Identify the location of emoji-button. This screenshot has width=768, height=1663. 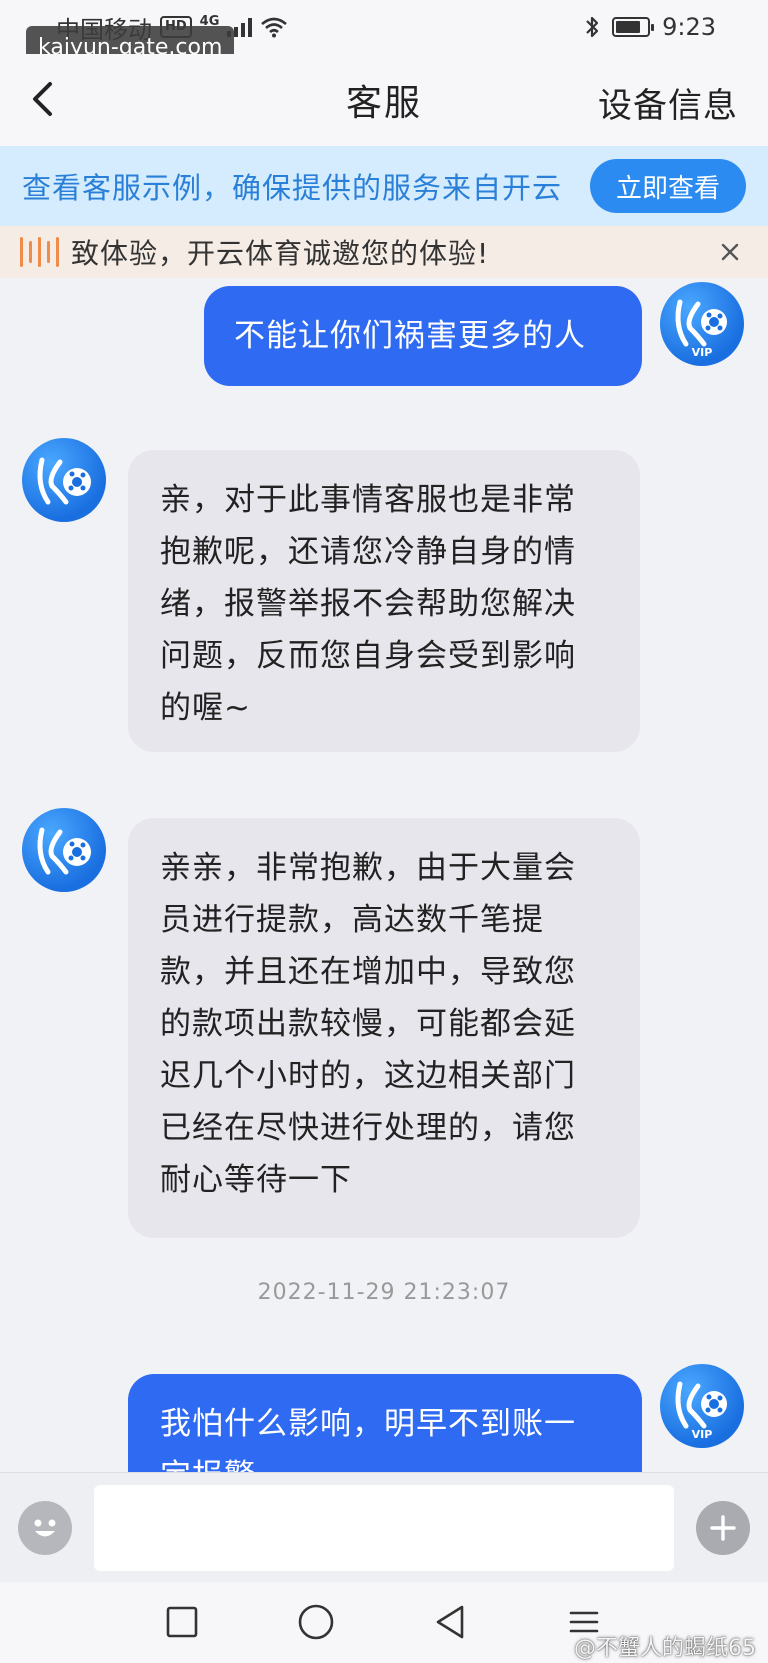
(45, 1527).